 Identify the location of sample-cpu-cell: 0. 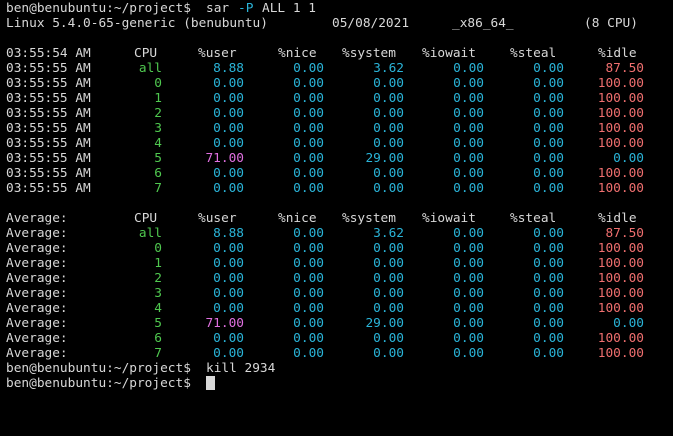
(158, 83).